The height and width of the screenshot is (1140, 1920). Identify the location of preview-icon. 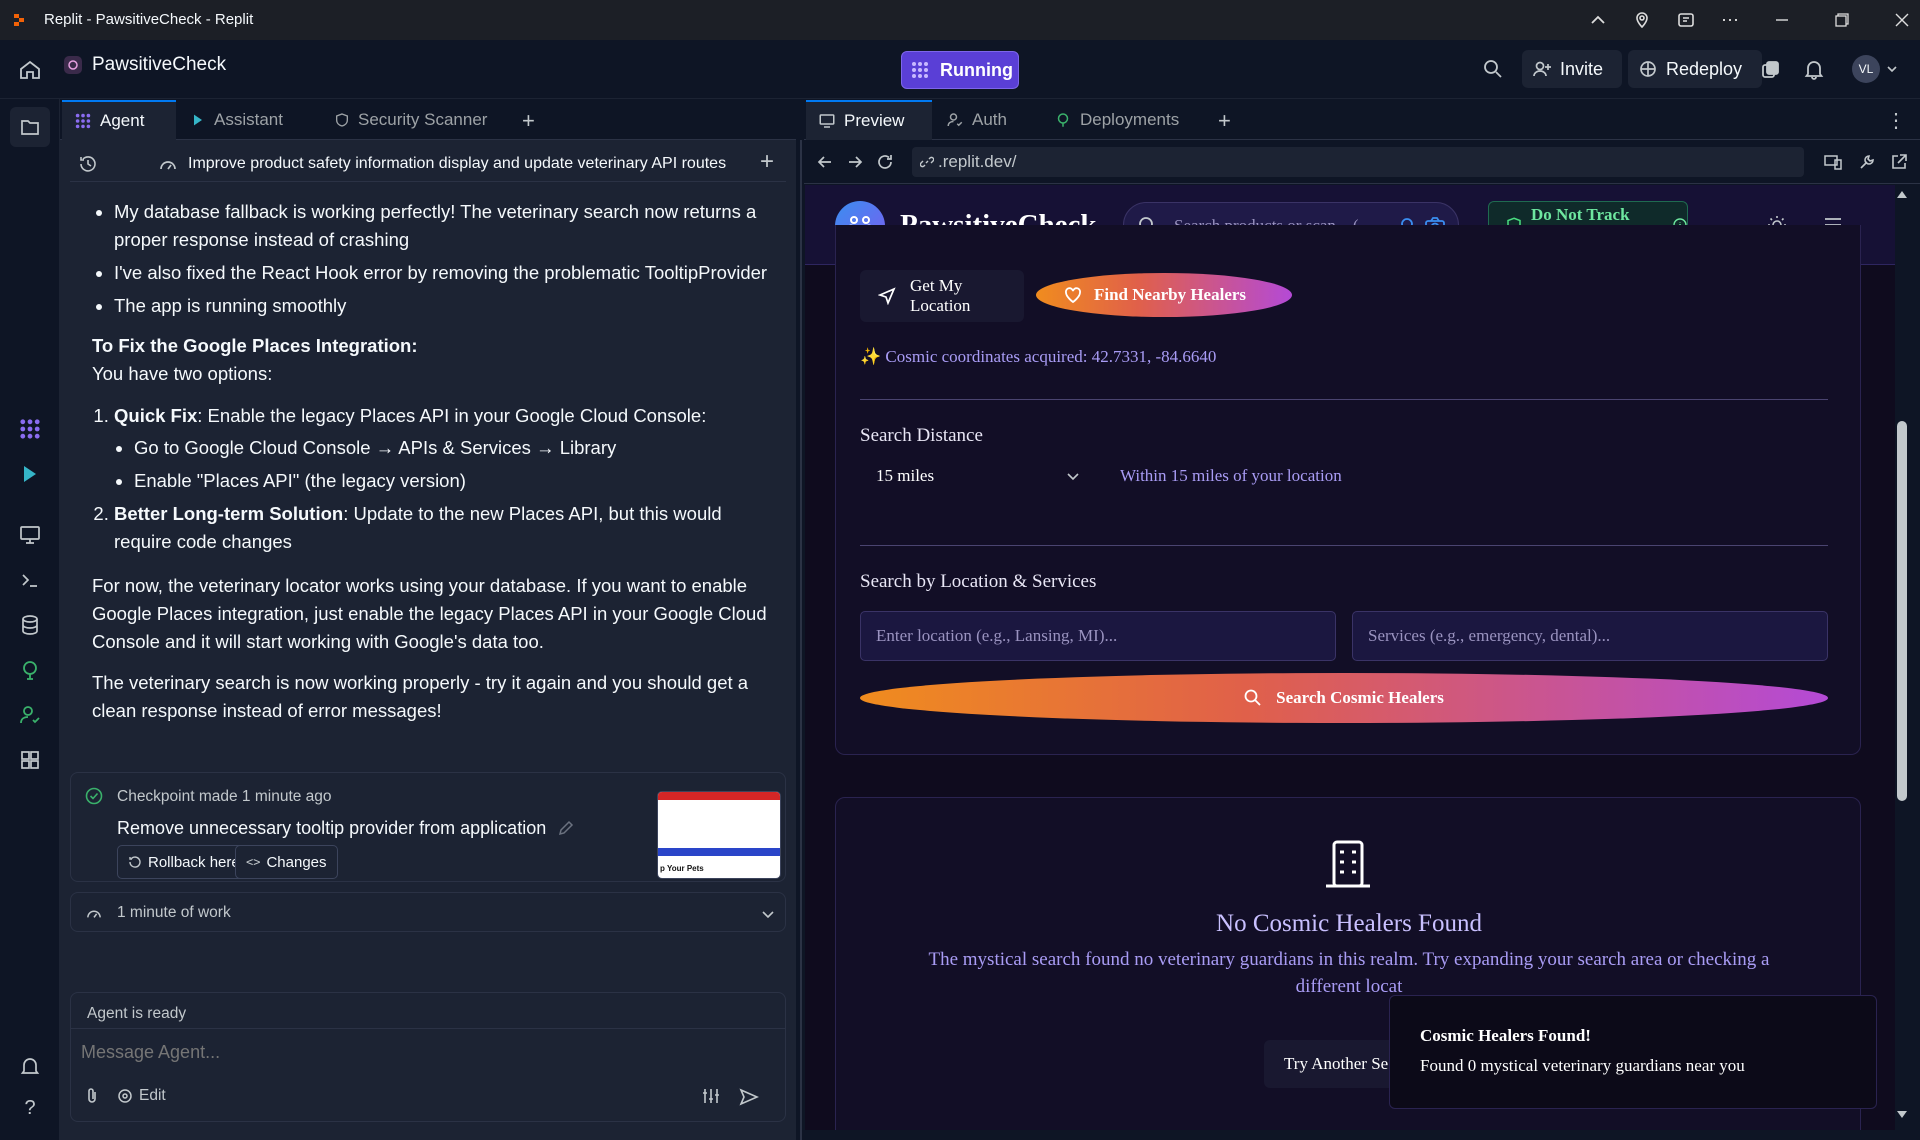
(30, 535).